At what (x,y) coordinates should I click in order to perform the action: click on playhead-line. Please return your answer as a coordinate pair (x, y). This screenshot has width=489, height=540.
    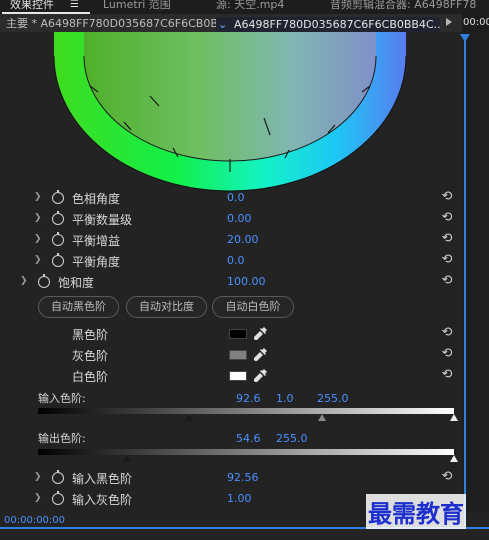
    Looking at the image, I should click on (465, 283).